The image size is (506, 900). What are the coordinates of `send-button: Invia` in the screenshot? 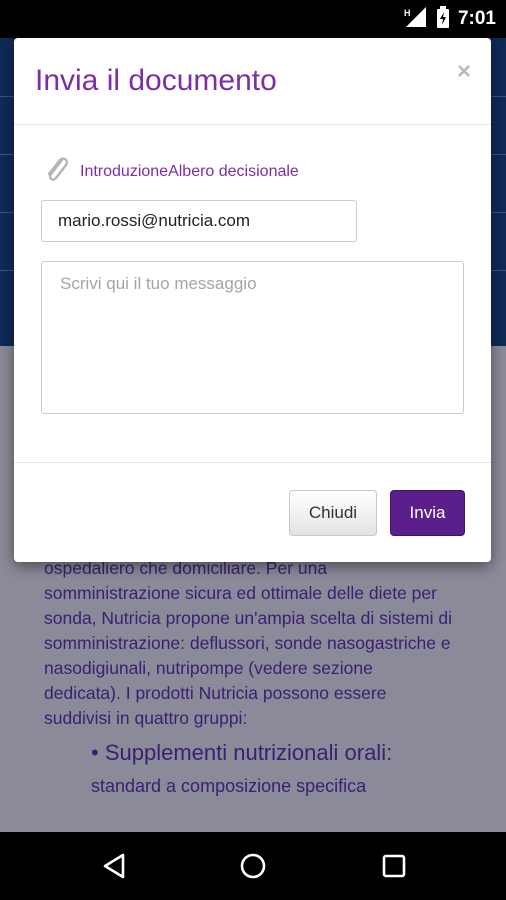 It's located at (427, 513).